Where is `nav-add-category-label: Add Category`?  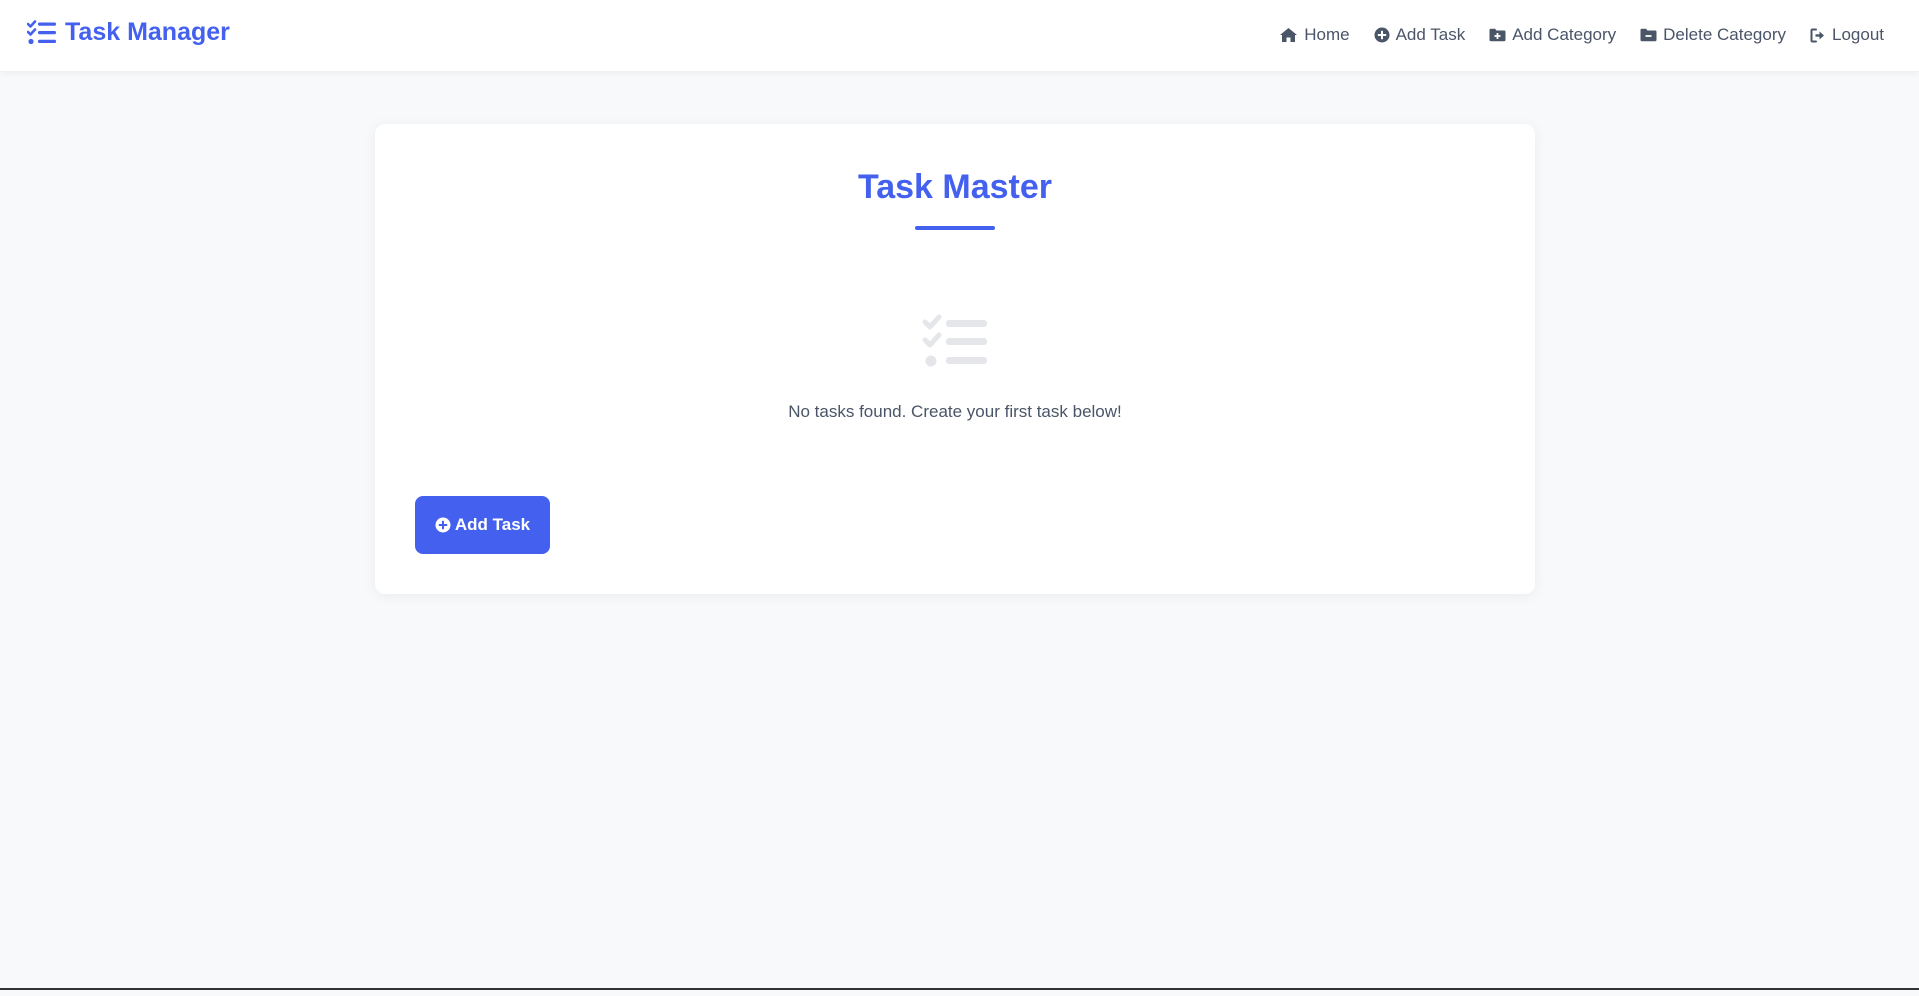 nav-add-category-label: Add Category is located at coordinates (1564, 34).